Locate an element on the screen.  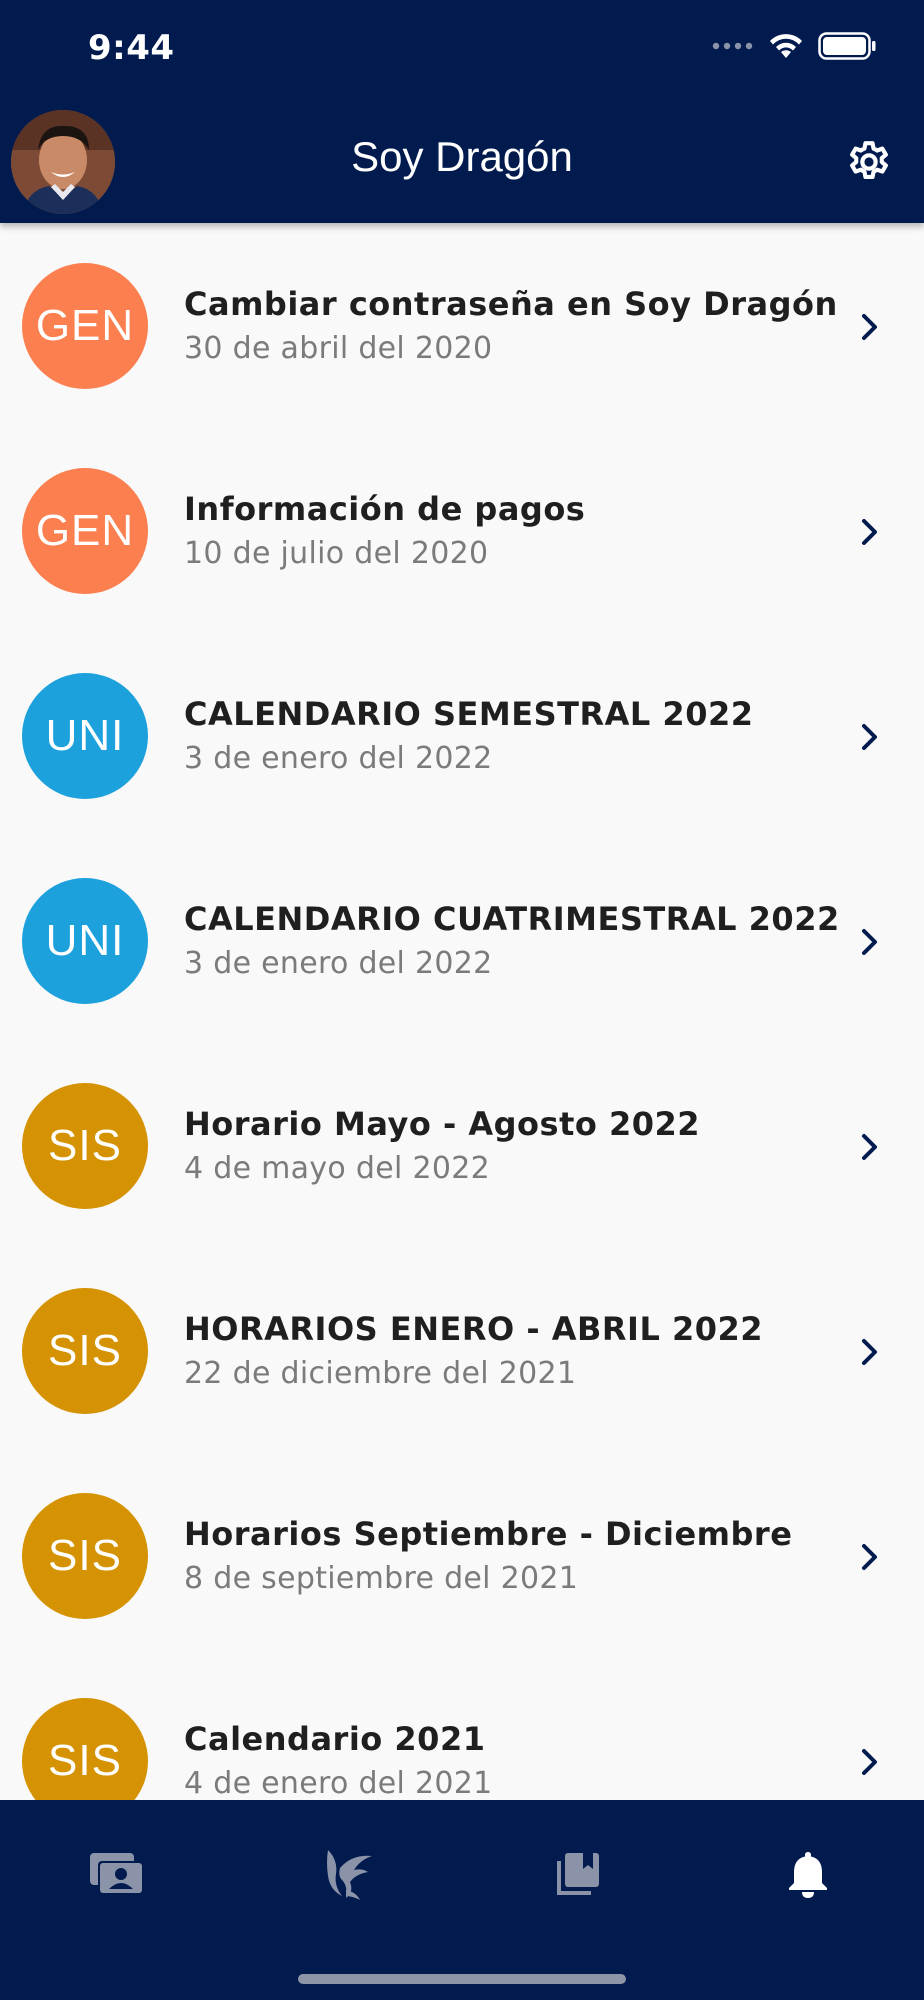
item-title: HORARIOS ENERO - ABRIL 2022 is located at coordinates (474, 1329).